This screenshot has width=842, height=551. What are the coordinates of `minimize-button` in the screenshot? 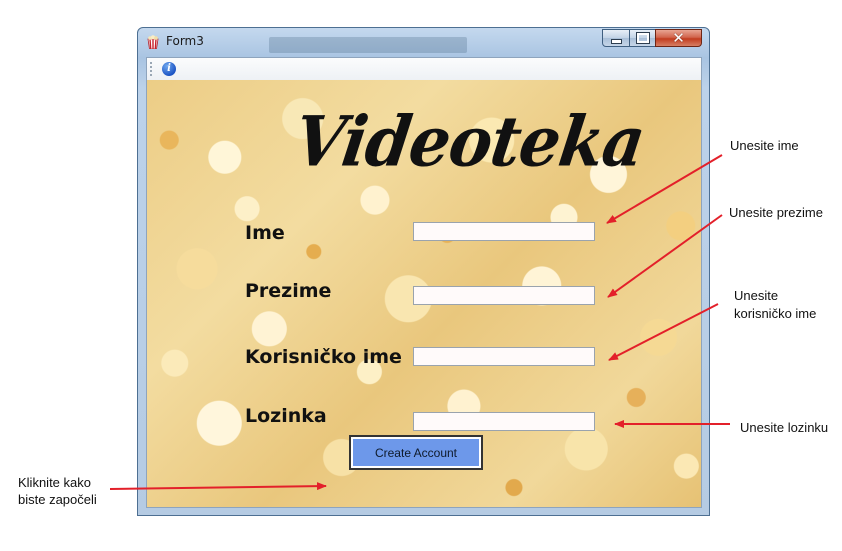 It's located at (616, 38).